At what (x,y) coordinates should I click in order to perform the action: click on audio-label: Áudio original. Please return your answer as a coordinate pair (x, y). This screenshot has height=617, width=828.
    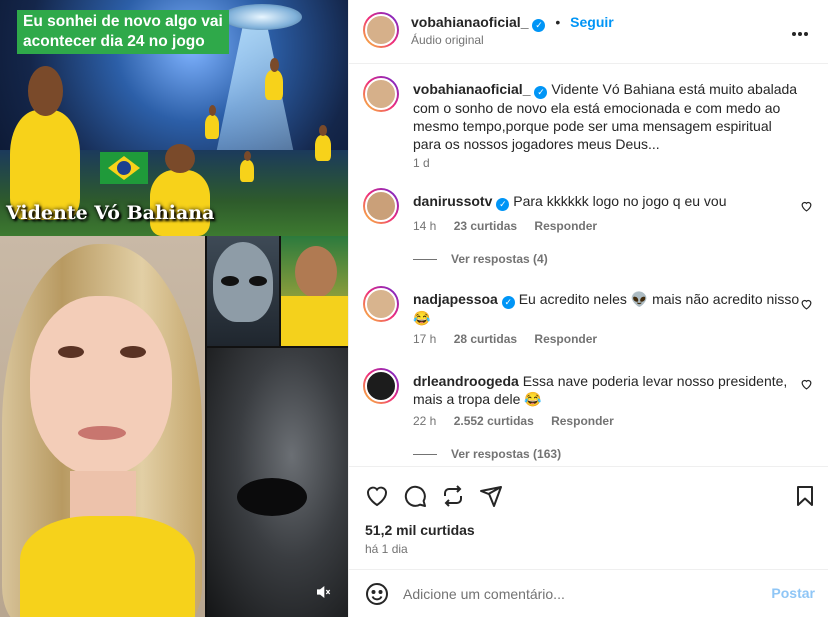
    Looking at the image, I should click on (447, 40).